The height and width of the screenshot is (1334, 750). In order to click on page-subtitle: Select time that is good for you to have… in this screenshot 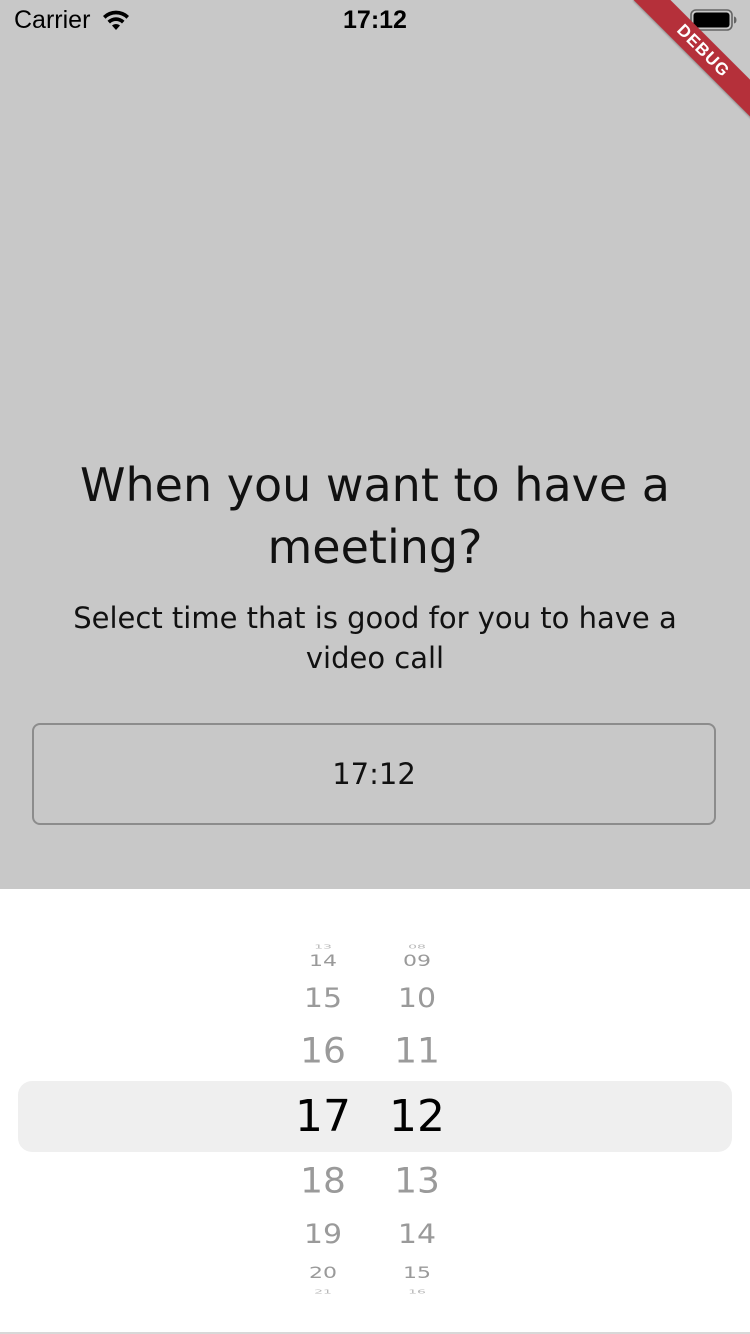, I will do `click(375, 638)`.